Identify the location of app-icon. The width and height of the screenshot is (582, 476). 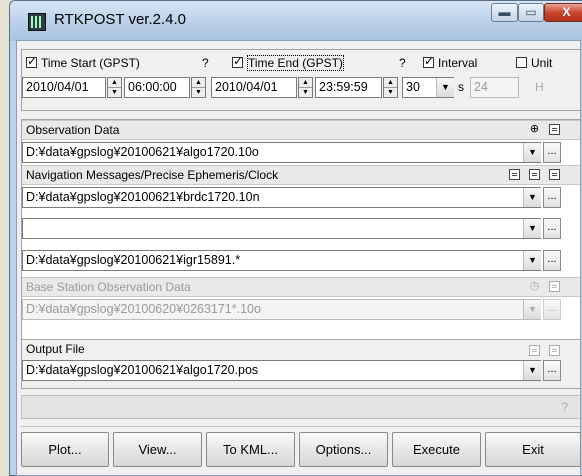
(37, 22).